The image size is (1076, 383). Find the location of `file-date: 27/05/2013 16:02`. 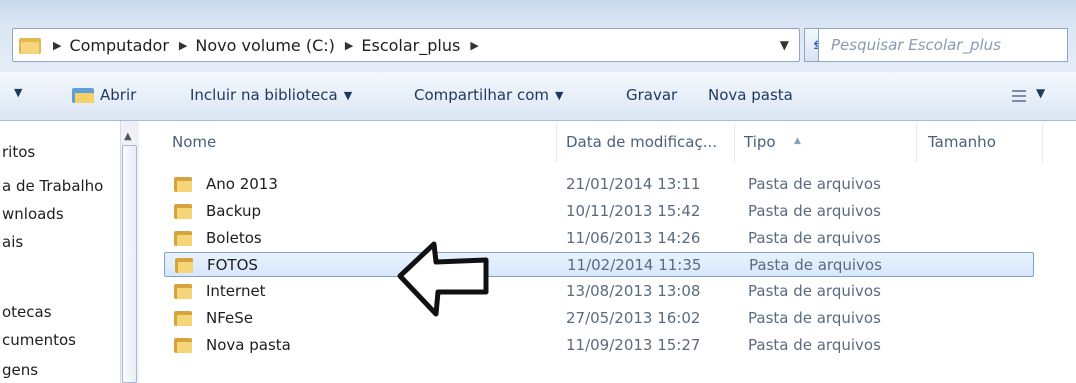

file-date: 27/05/2013 16:02 is located at coordinates (633, 318).